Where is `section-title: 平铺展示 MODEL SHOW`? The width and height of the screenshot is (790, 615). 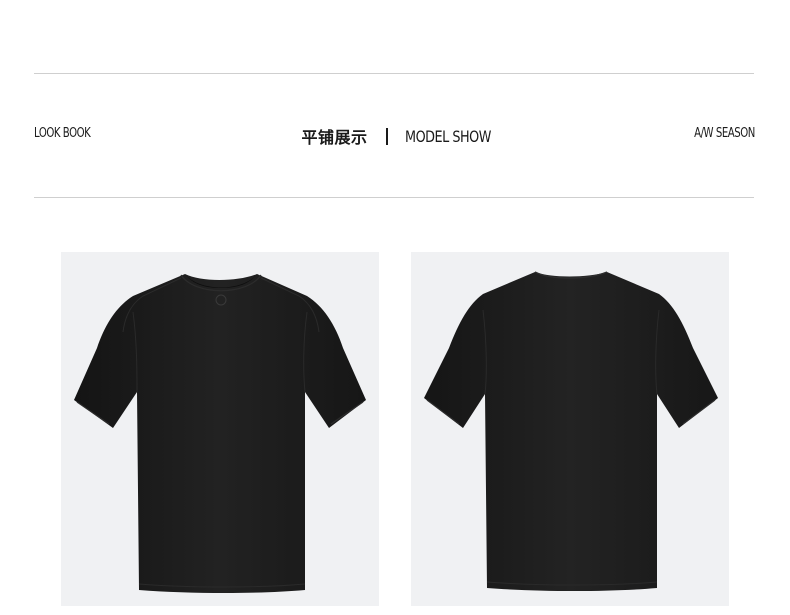
section-title: 平铺展示 MODEL SHOW is located at coordinates (395, 136).